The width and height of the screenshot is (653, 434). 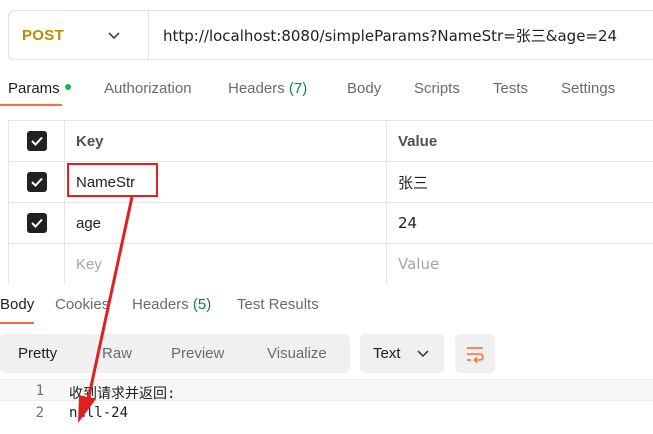 I want to click on new-key-input: Key, so click(x=226, y=264).